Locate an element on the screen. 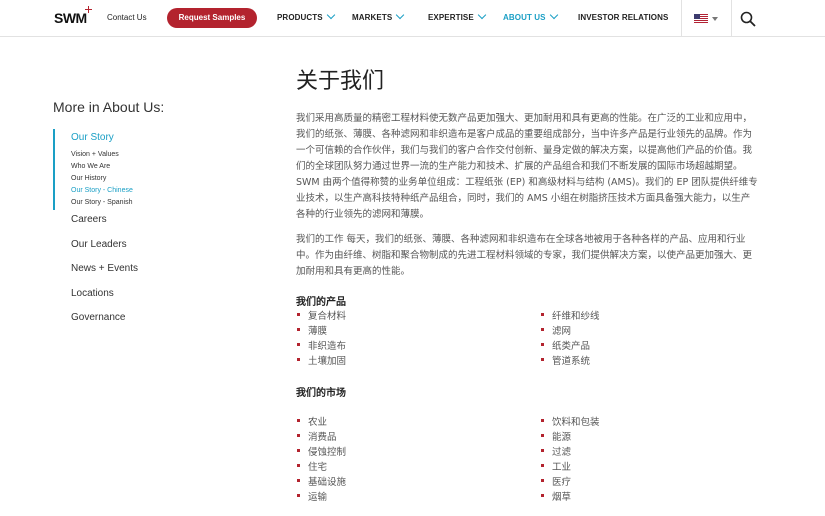 The image size is (825, 516). nav-markets: MARKETS is located at coordinates (378, 16).